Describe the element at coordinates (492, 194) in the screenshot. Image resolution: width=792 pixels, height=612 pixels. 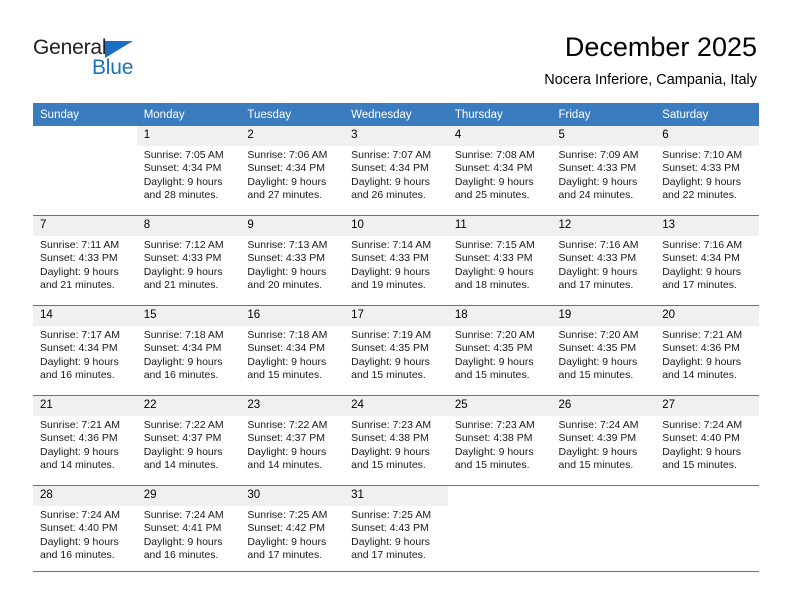
I see `day-daylight2-text: and 25 minutes.` at that location.